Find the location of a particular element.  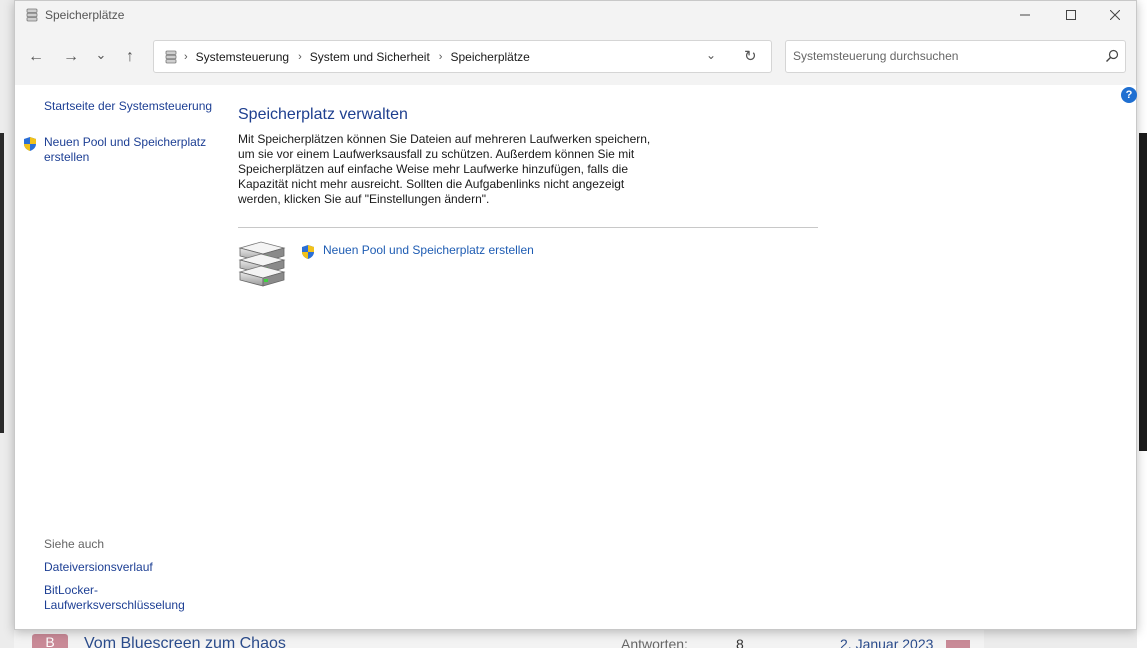

bitlocker-link: BitLocker-Laufwerksverschlüsselung is located at coordinates (129, 598).